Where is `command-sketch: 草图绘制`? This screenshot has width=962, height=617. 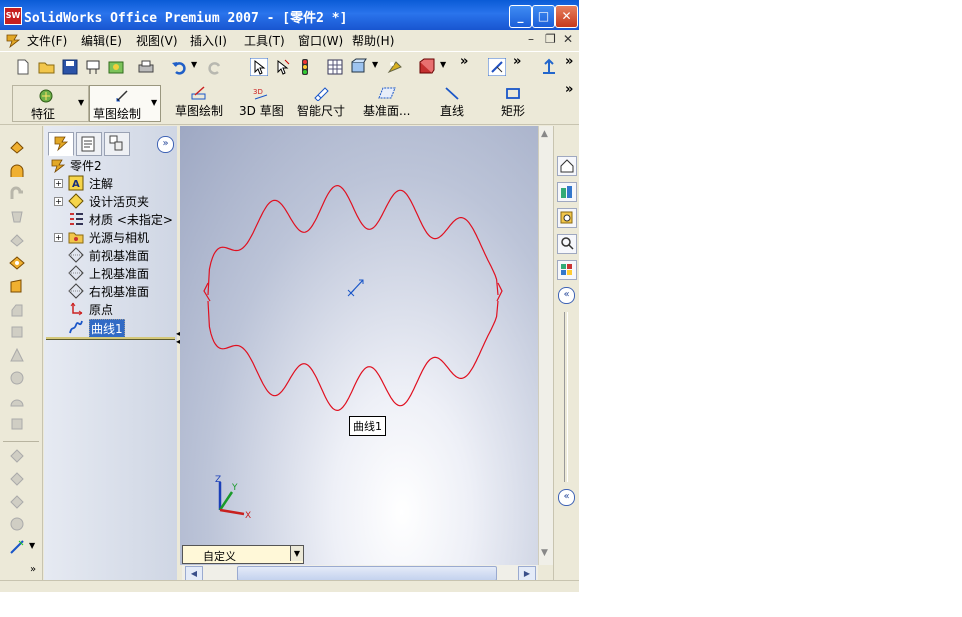 command-sketch: 草图绘制 is located at coordinates (199, 102).